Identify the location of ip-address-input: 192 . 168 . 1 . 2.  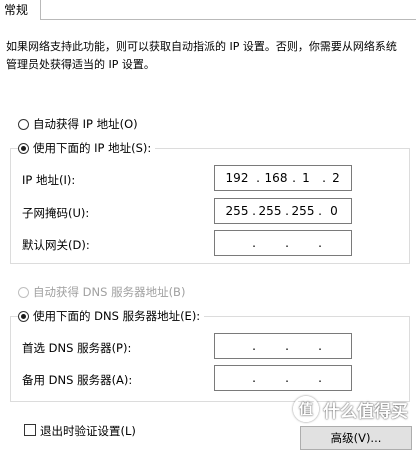
(283, 178).